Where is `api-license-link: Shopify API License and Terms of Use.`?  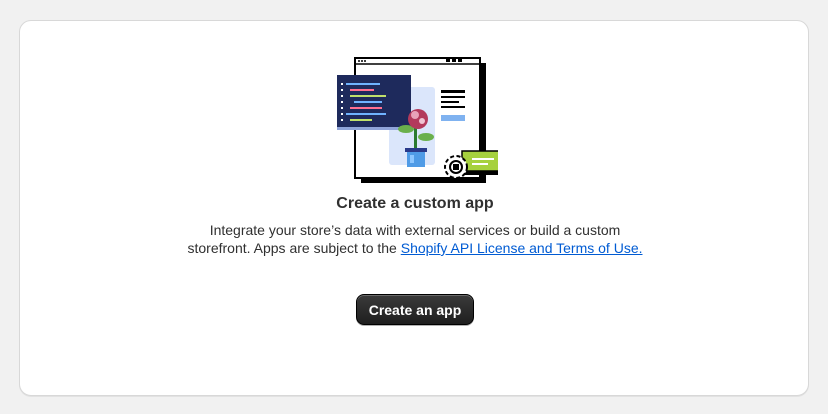
api-license-link: Shopify API License and Terms of Use. is located at coordinates (522, 248).